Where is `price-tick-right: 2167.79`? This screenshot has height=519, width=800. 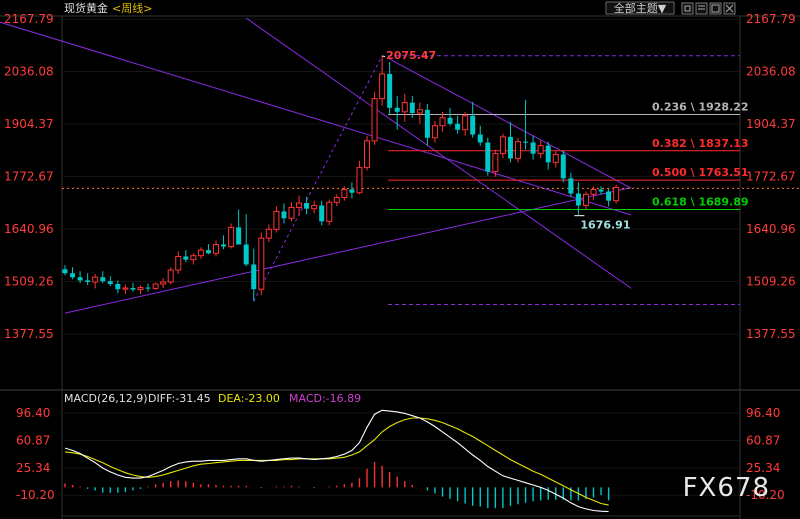 price-tick-right: 2167.79 is located at coordinates (771, 19).